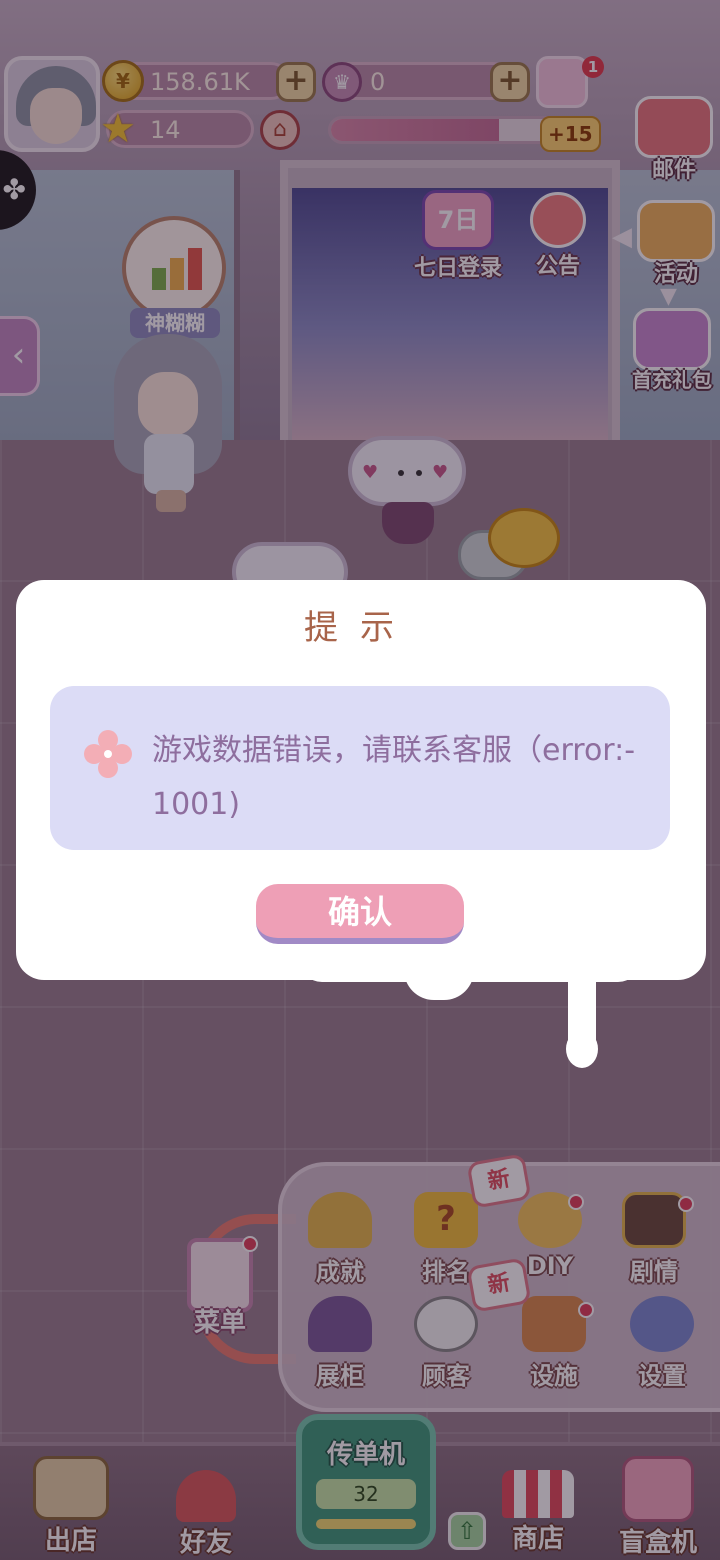 The image size is (720, 1560). I want to click on confirm-button: 确认, so click(360, 914).